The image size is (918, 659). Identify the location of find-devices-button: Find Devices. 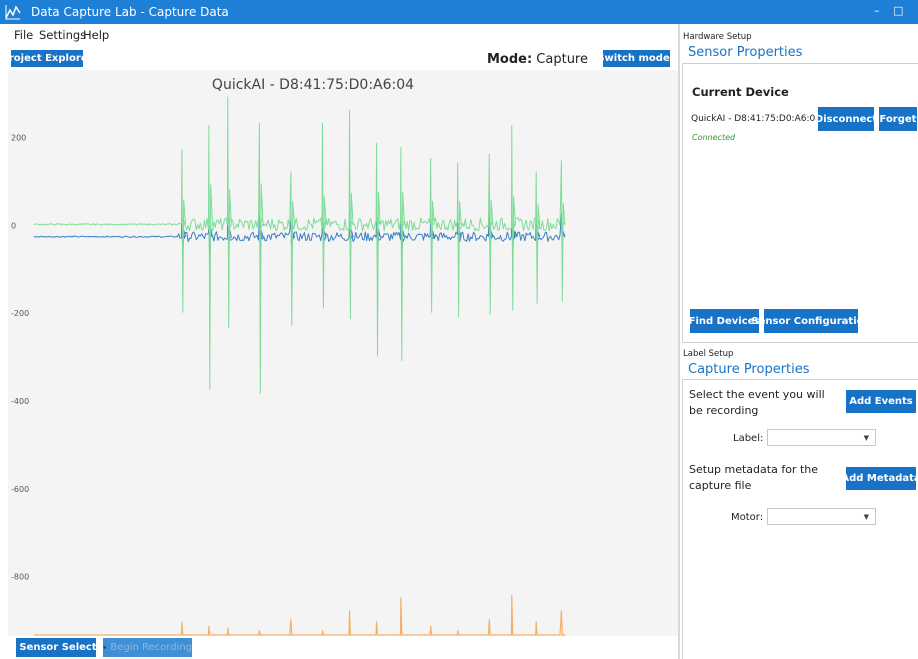
(724, 321).